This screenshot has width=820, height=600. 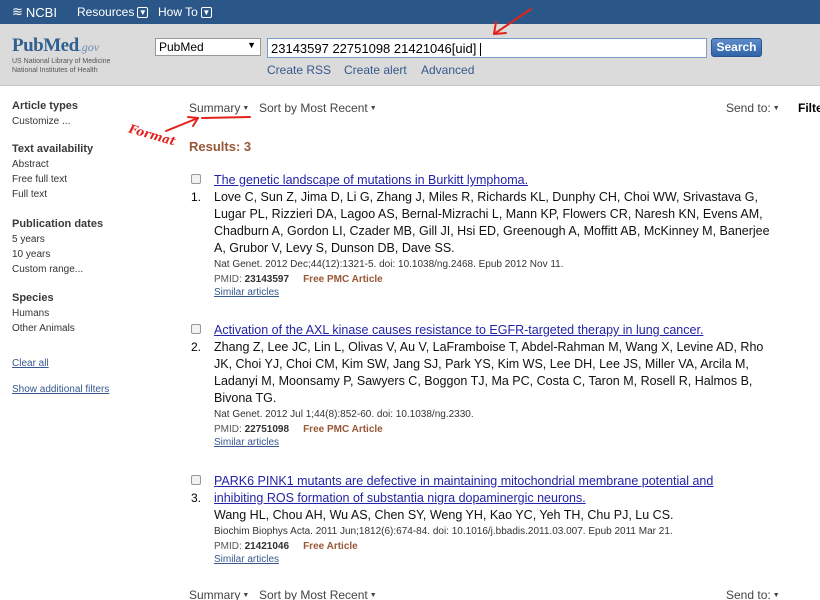 I want to click on how-to-menu: How To ▼, so click(x=185, y=12).